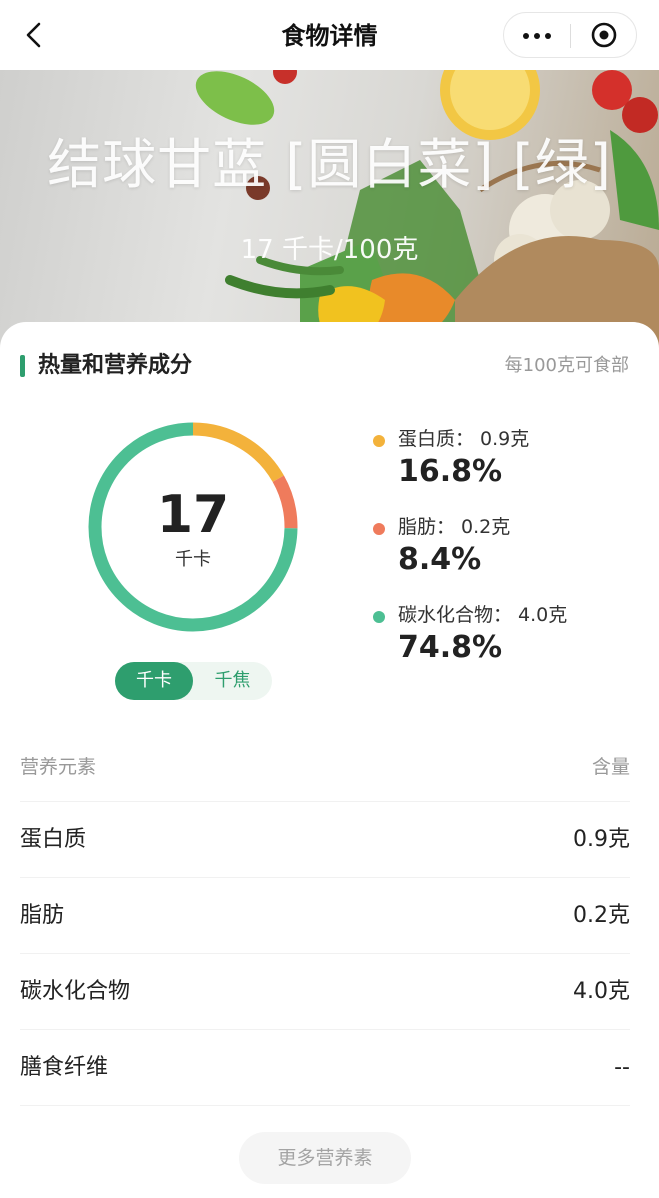  What do you see at coordinates (325, 916) in the screenshot?
I see `table-row: 脂肪 0.2克` at bounding box center [325, 916].